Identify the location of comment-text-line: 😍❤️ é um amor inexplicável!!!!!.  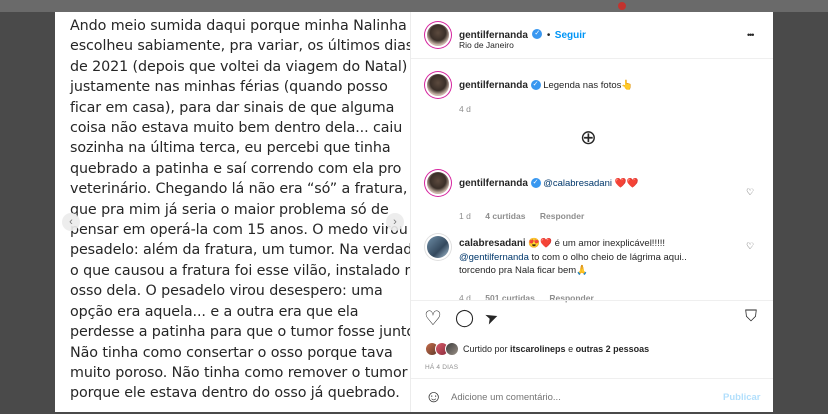
(597, 243).